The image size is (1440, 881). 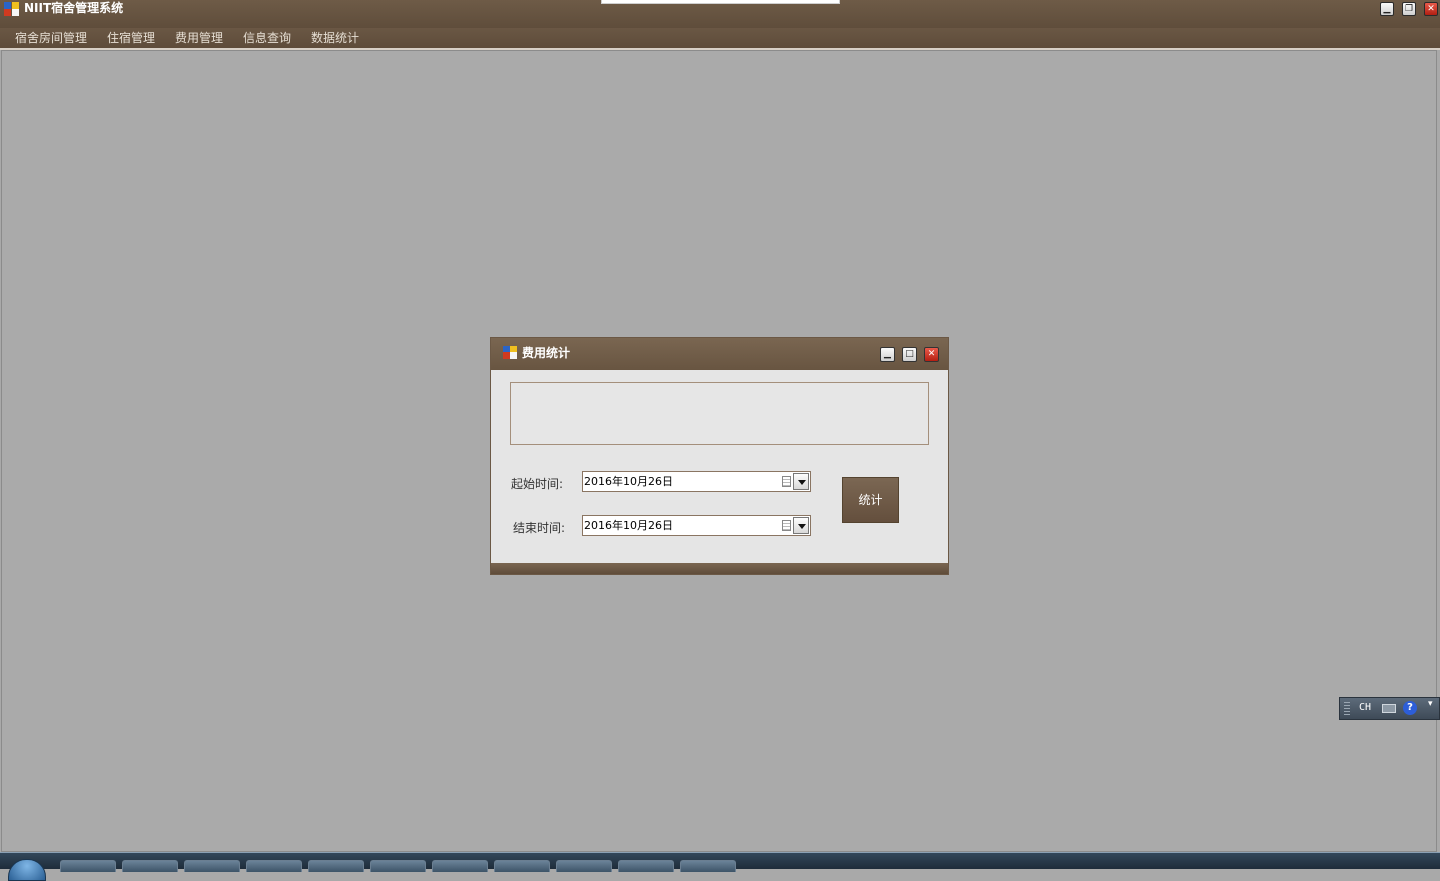 What do you see at coordinates (74, 8) in the screenshot?
I see `app-title: NIIT宿舍管理系统` at bounding box center [74, 8].